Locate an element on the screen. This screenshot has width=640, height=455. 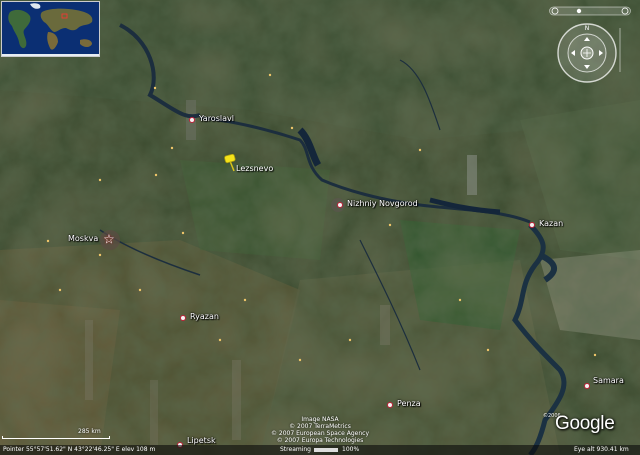
scale-bar is located at coordinates (56, 437).